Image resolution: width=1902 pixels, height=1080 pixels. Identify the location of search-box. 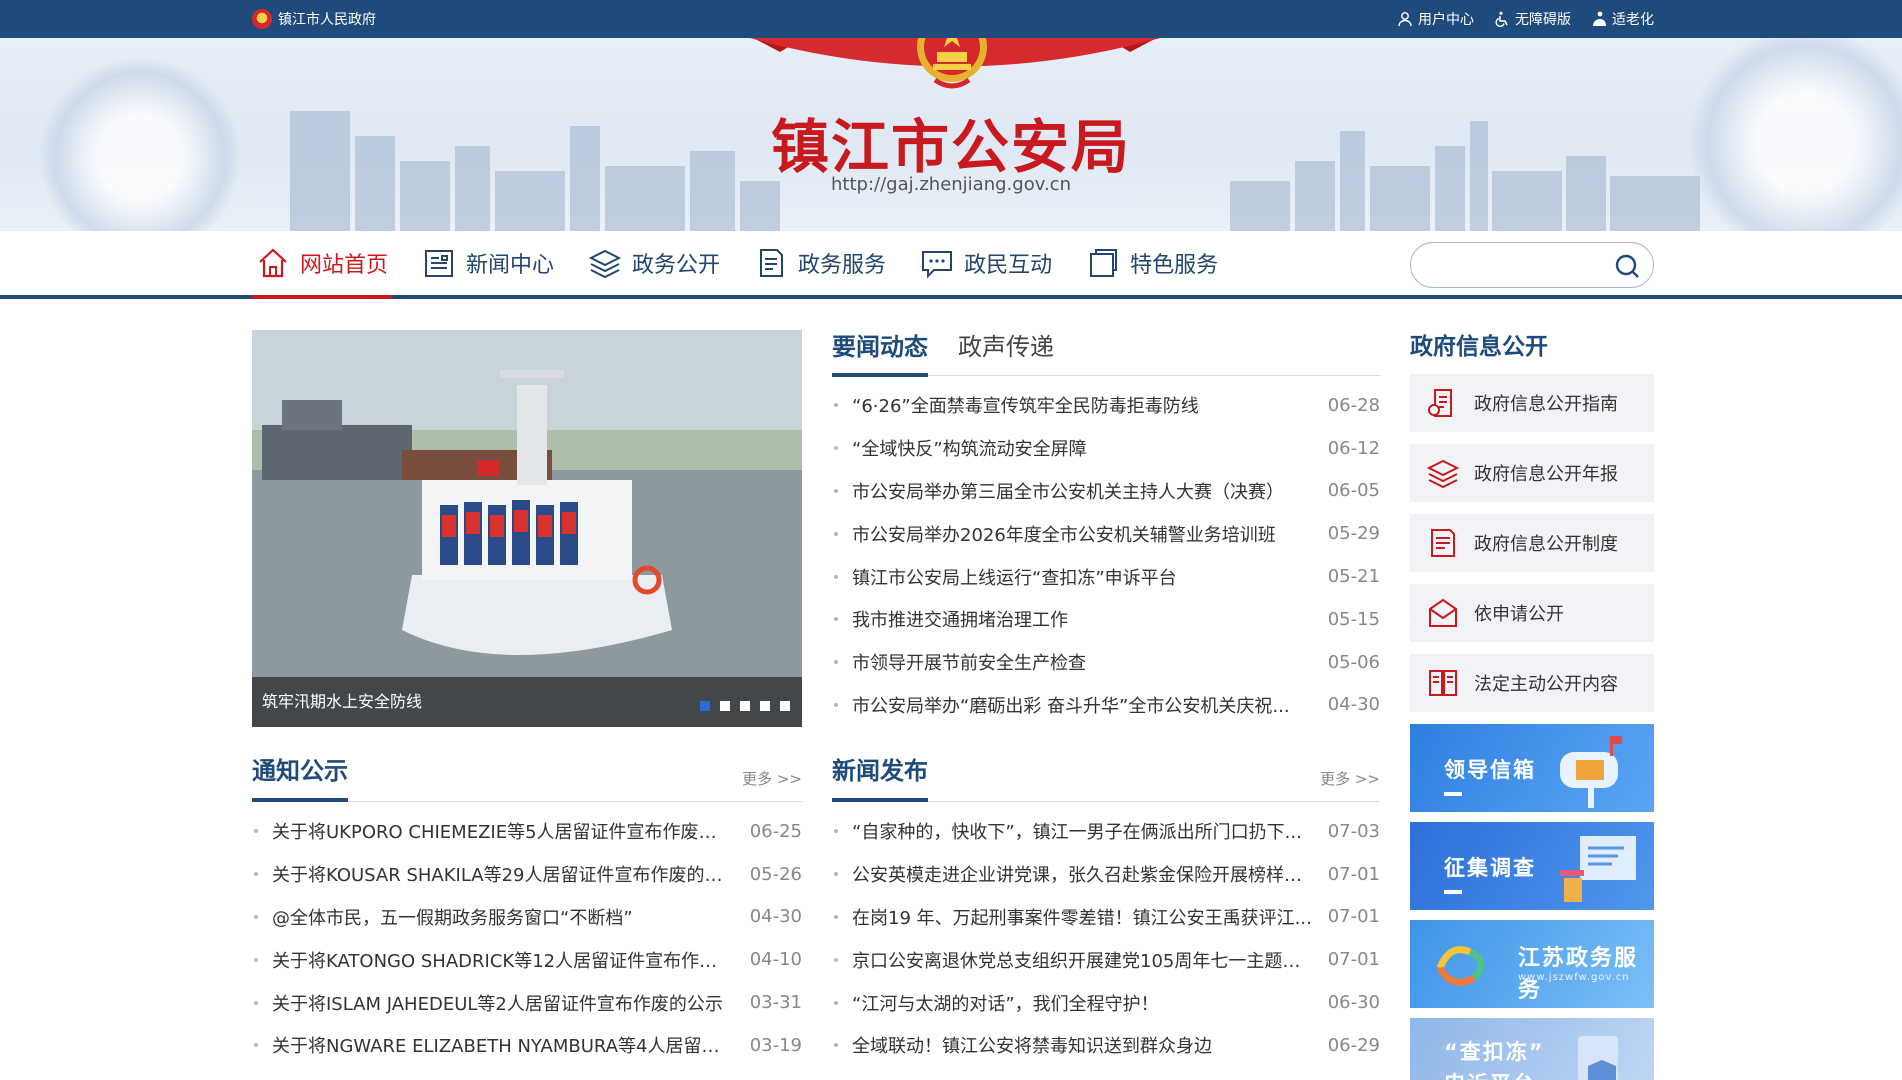
(1532, 265).